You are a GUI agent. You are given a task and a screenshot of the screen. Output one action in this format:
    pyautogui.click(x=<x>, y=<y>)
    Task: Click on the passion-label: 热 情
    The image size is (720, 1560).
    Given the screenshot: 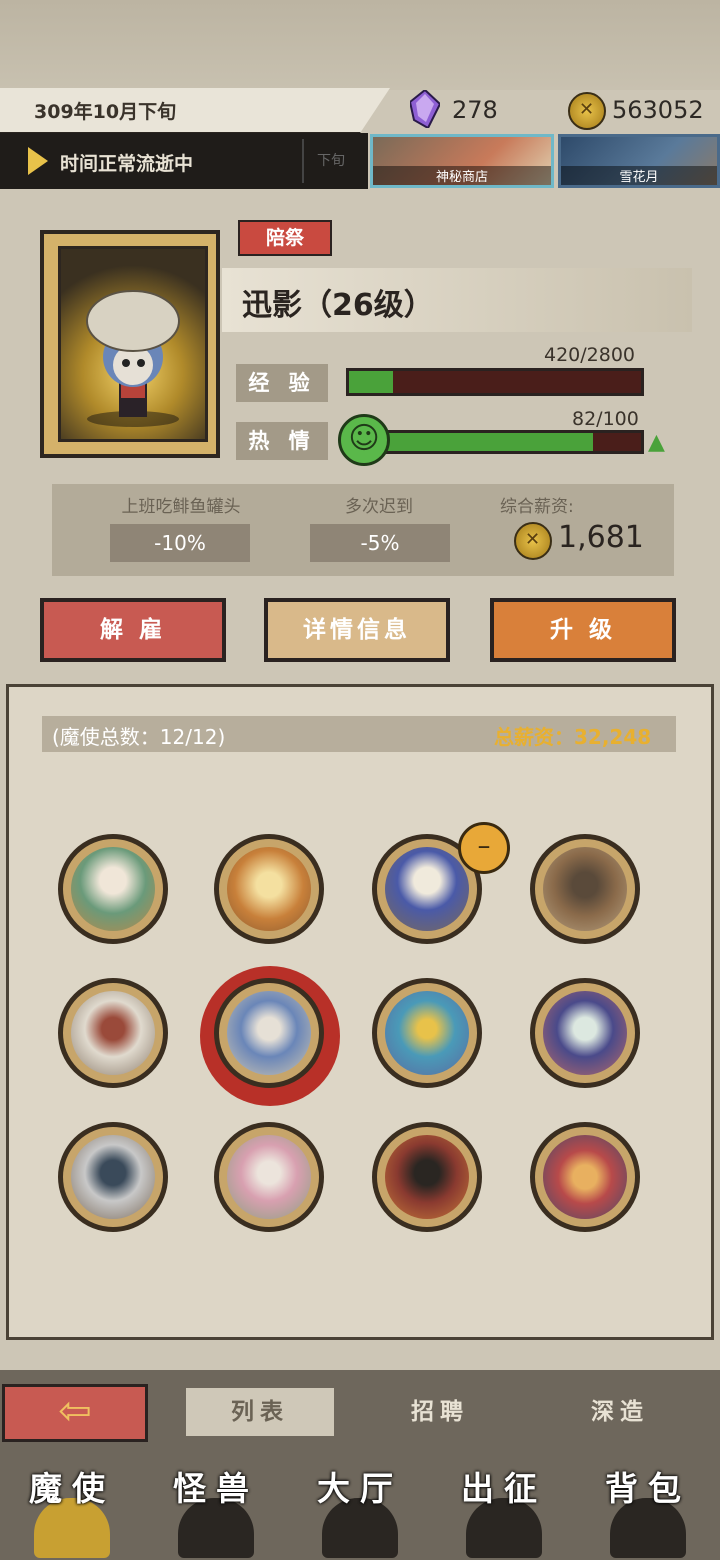 What is the action you would take?
    pyautogui.click(x=282, y=441)
    